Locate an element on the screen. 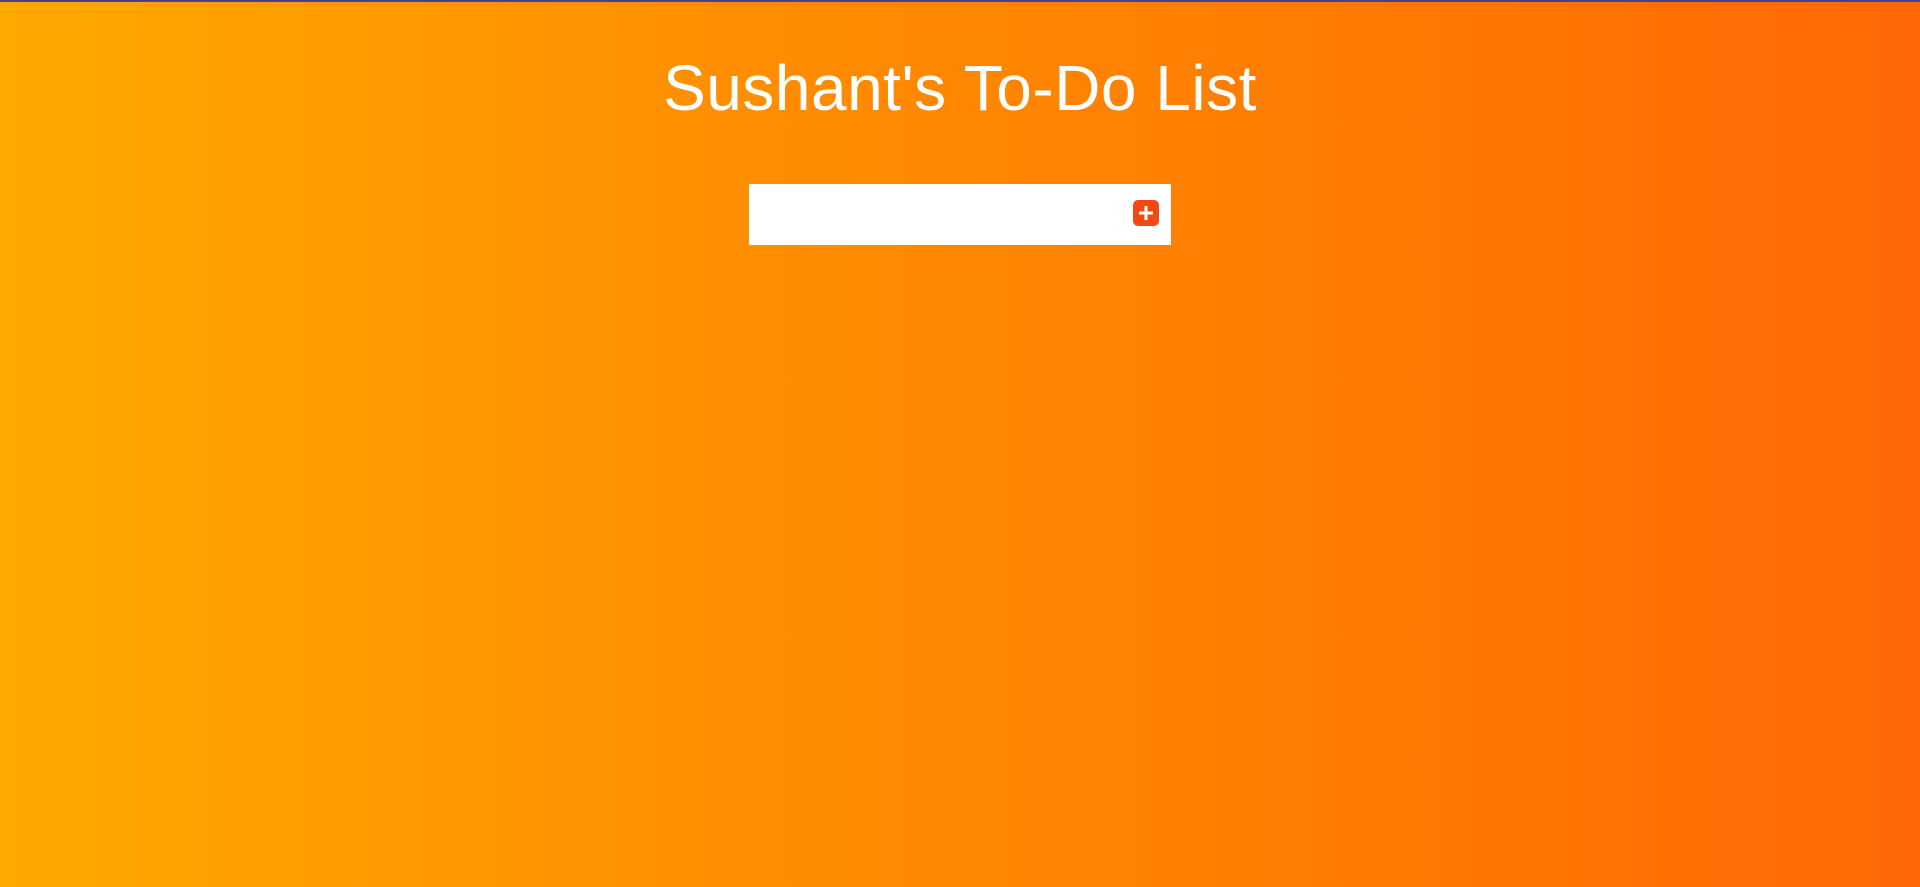 This screenshot has width=1920, height=887. add-task-button is located at coordinates (1146, 213).